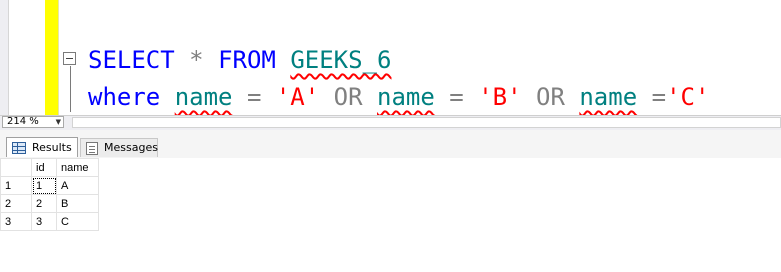 The height and width of the screenshot is (272, 781). I want to click on string-literal: 'C', so click(688, 97).